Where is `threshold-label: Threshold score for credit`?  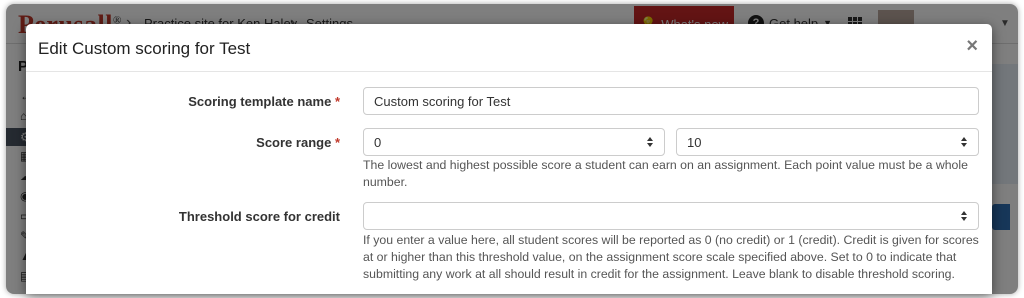
threshold-label: Threshold score for credit is located at coordinates (190, 216).